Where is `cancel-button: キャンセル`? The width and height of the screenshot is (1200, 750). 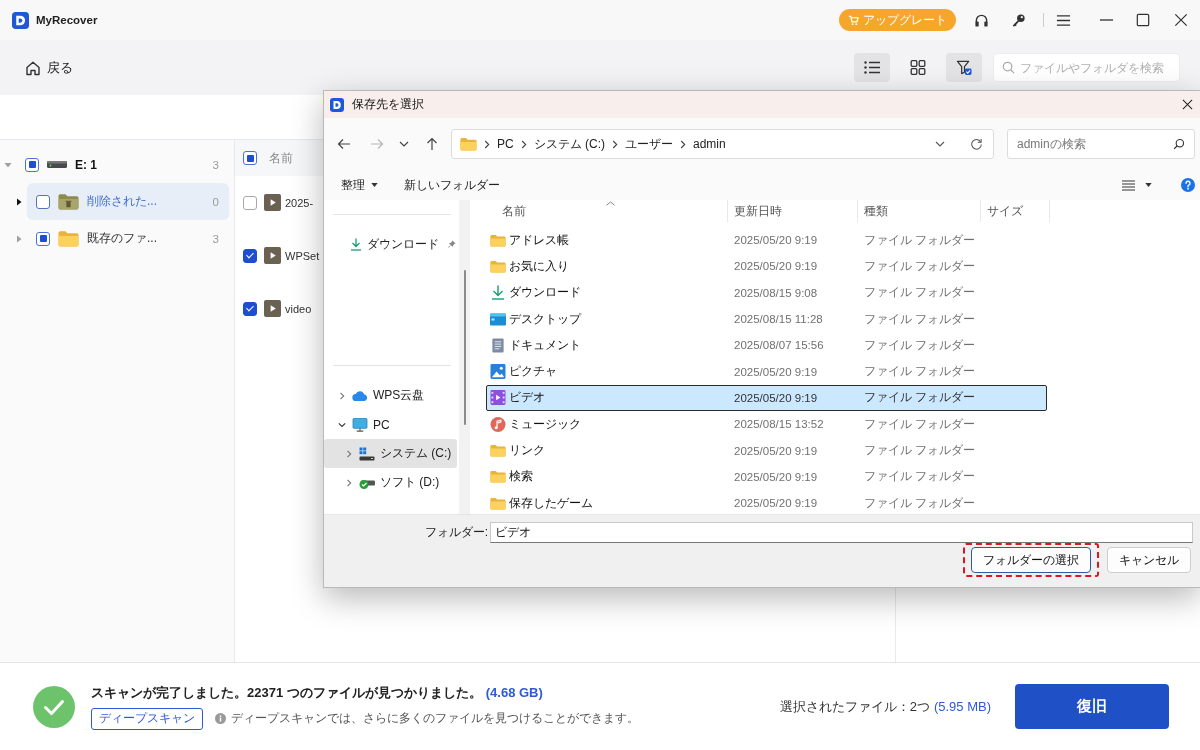
cancel-button: キャンセル is located at coordinates (1149, 560).